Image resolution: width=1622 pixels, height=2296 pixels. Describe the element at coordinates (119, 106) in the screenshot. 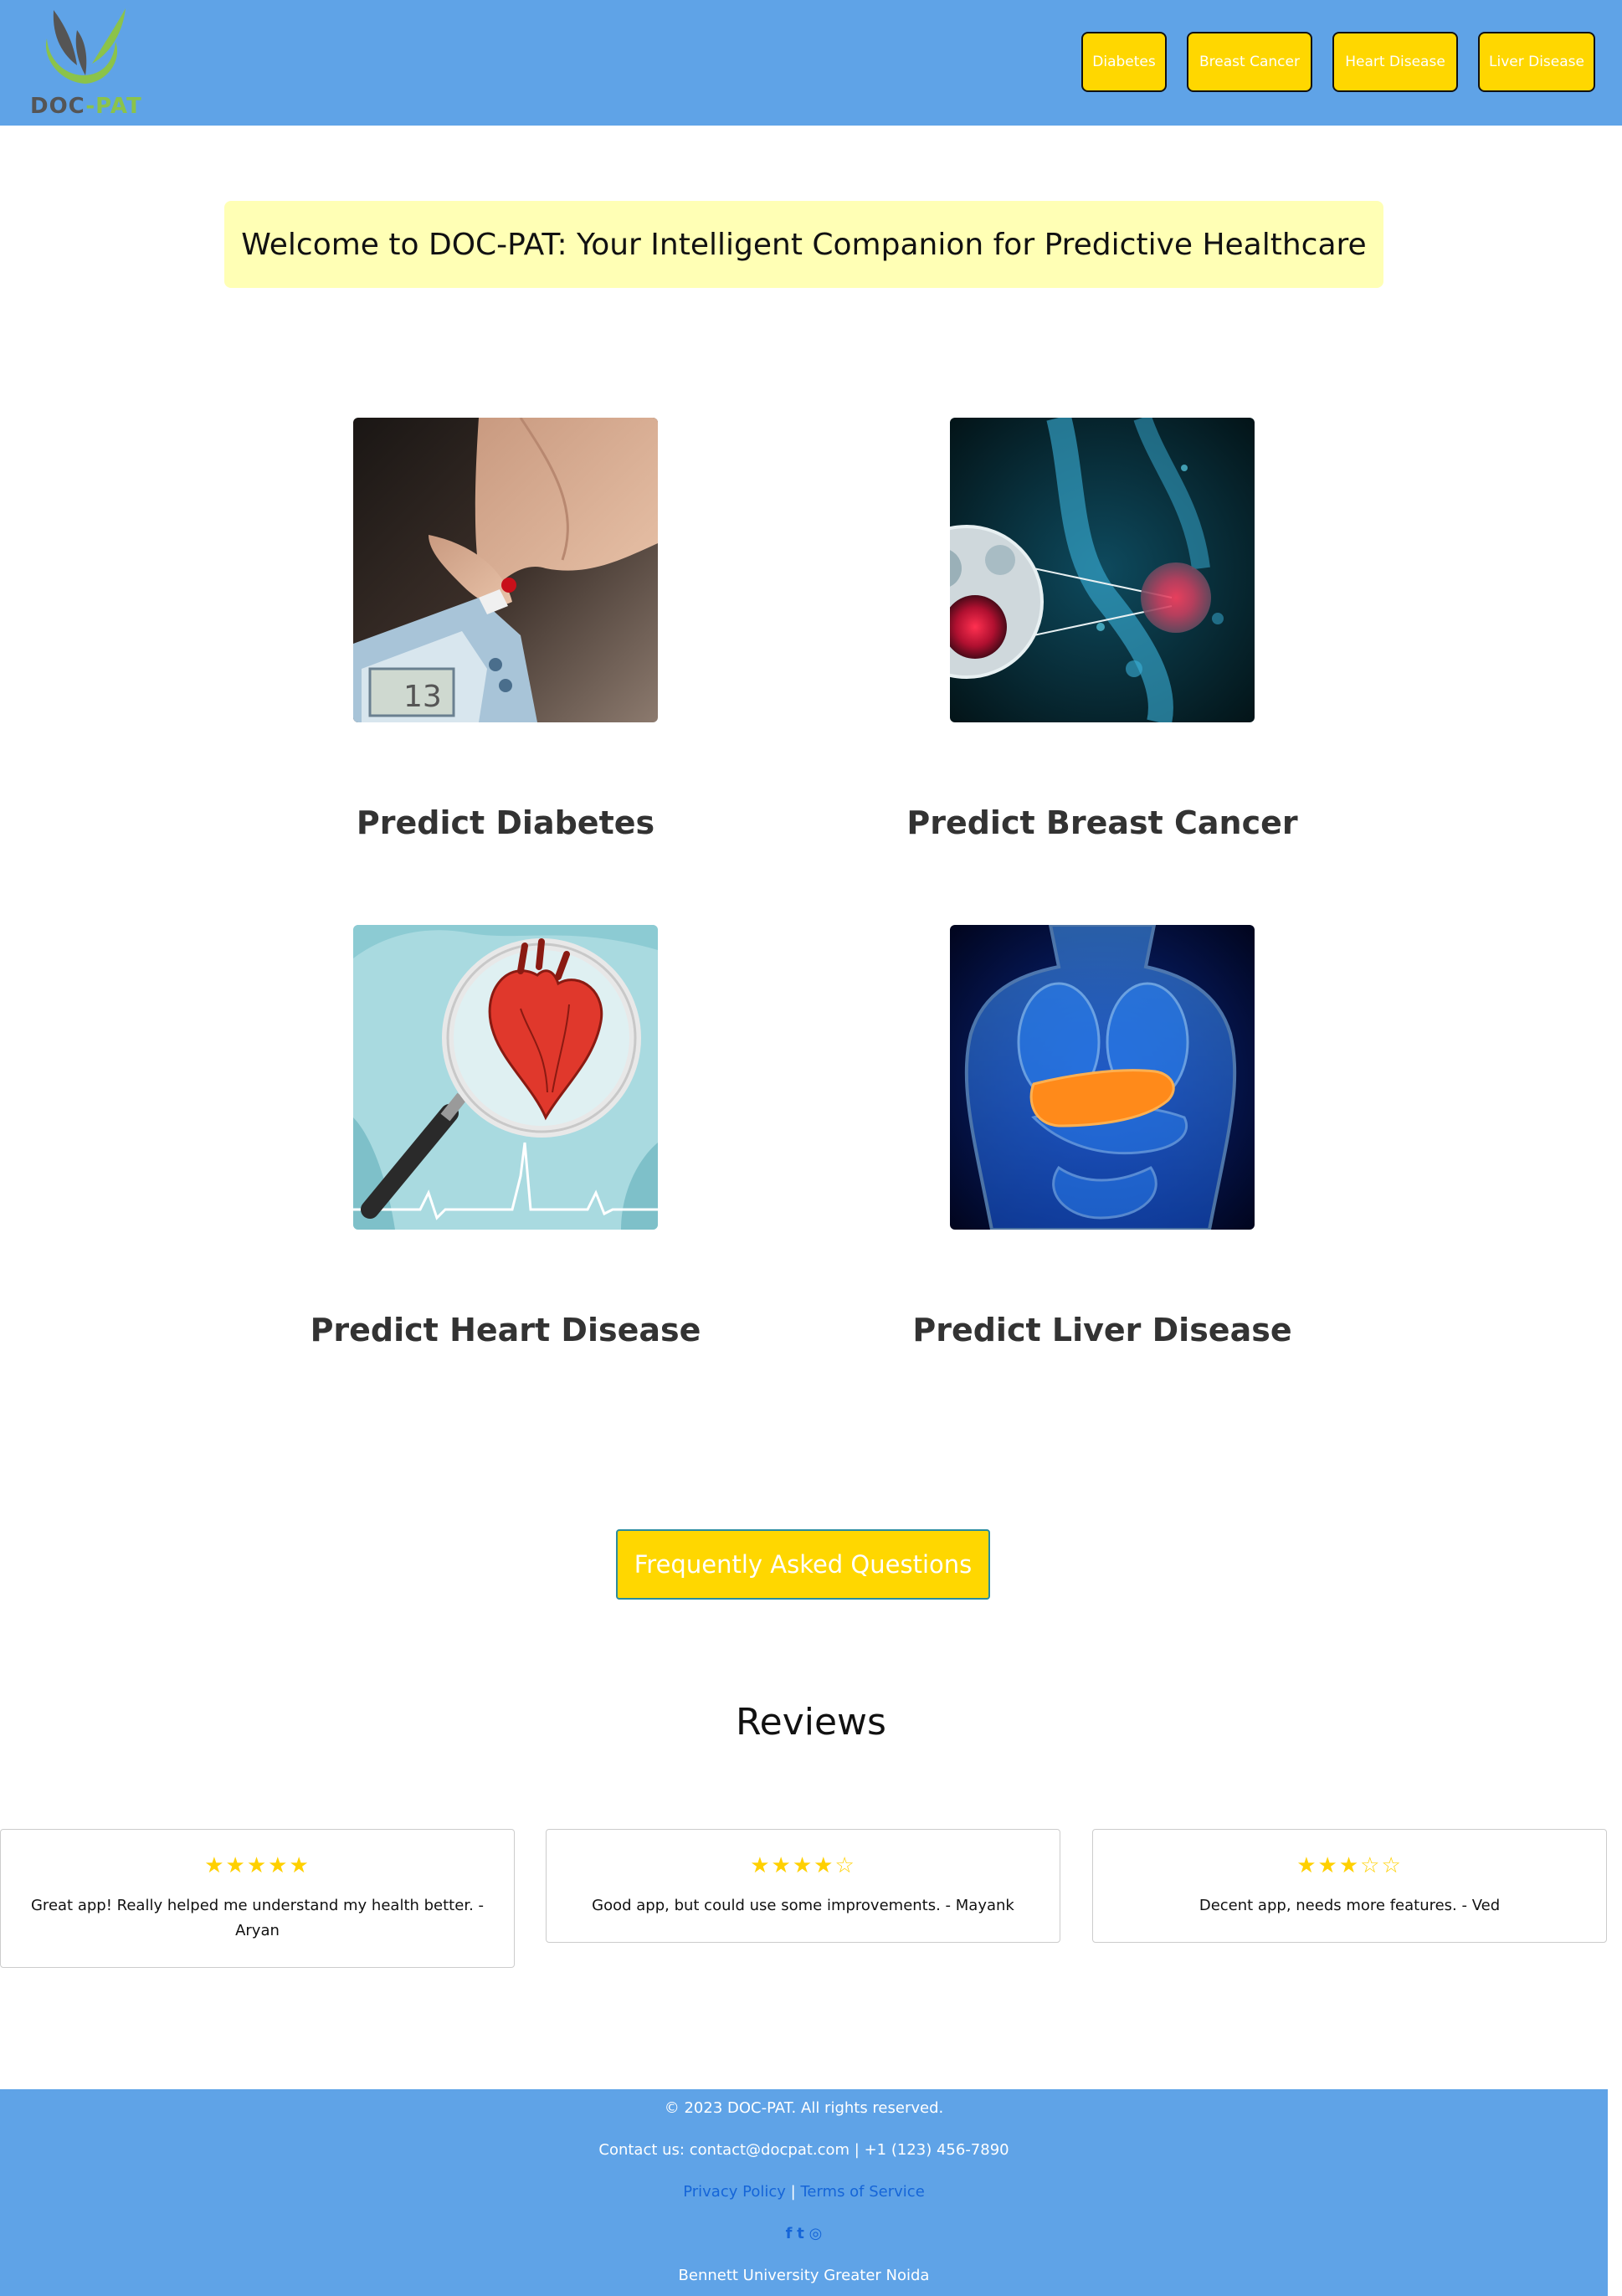

I see `logo-text-pat: PAT` at that location.